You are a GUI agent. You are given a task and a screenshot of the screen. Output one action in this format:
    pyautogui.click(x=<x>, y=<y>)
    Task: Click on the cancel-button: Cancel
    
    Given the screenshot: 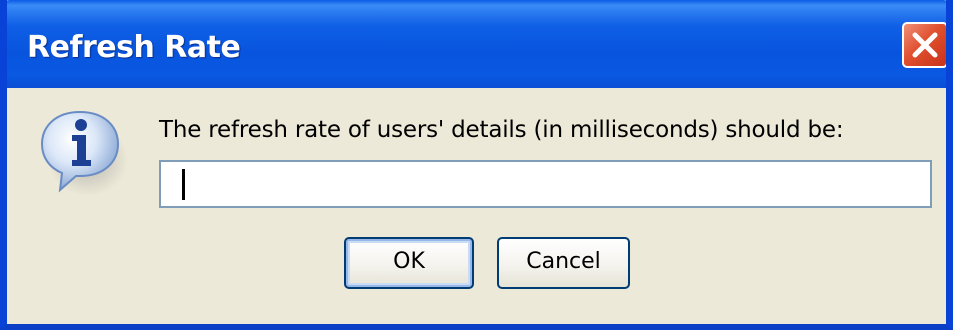 What is the action you would take?
    pyautogui.click(x=563, y=263)
    